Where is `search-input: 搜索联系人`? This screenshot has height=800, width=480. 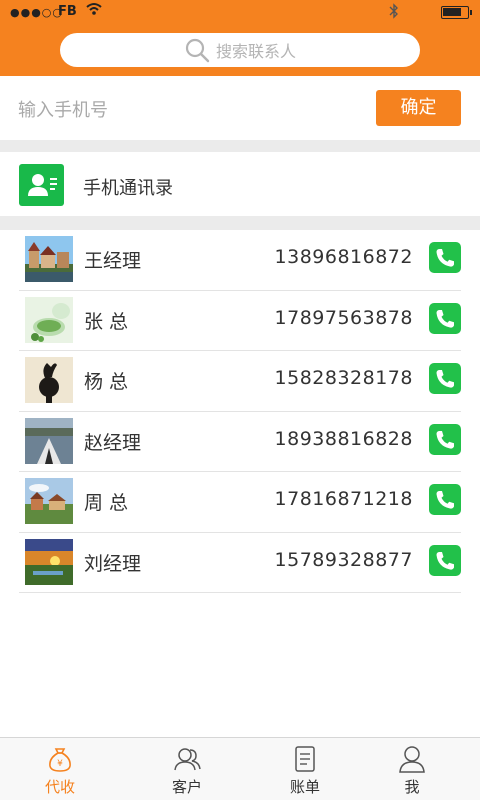
search-input: 搜索联系人 is located at coordinates (240, 50).